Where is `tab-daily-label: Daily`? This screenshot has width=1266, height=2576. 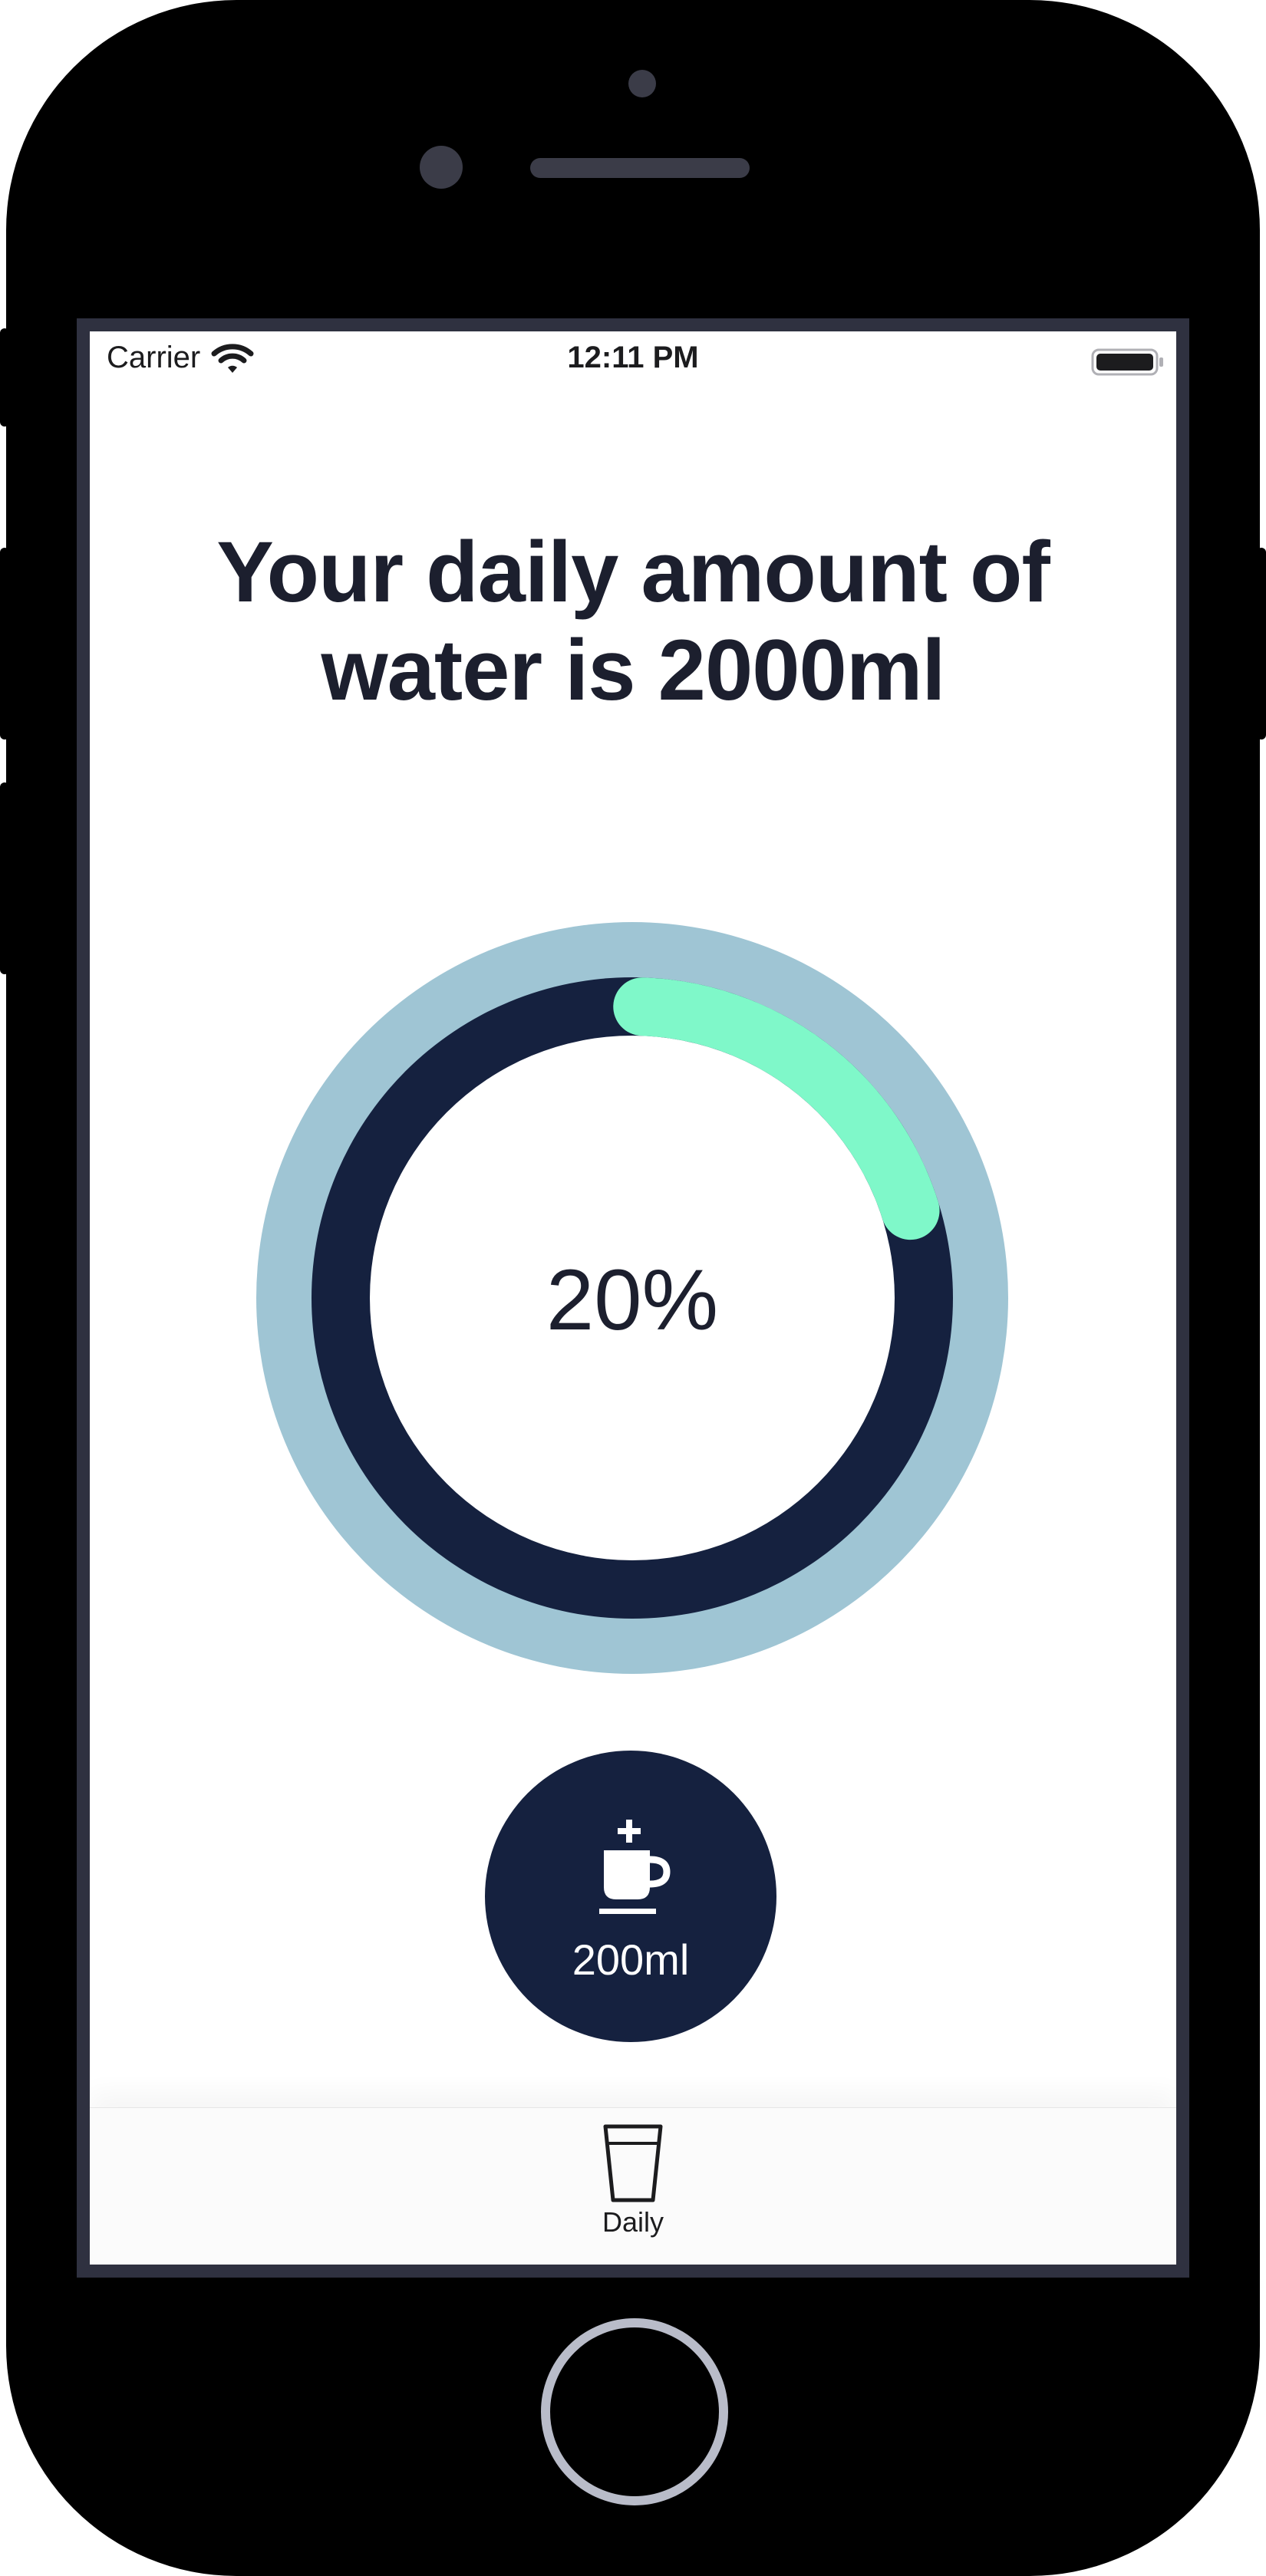
tab-daily-label: Daily is located at coordinates (633, 2222).